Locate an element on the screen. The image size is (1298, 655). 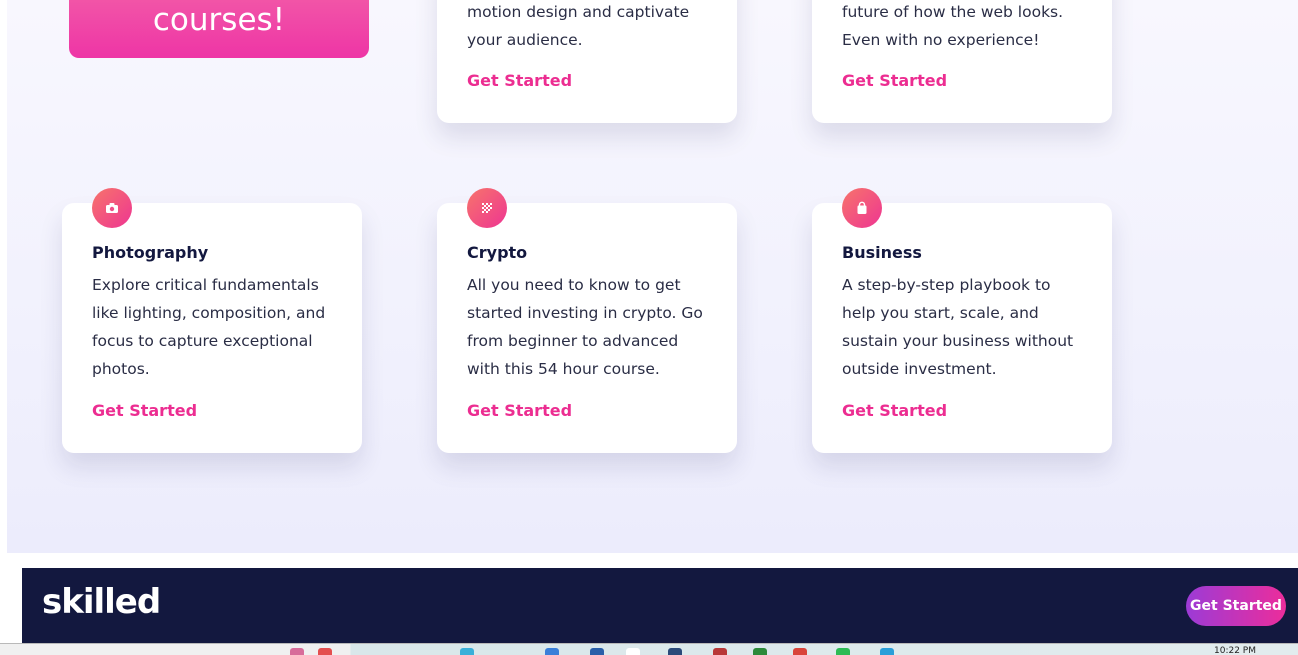
card-title: Photography is located at coordinates (150, 252).